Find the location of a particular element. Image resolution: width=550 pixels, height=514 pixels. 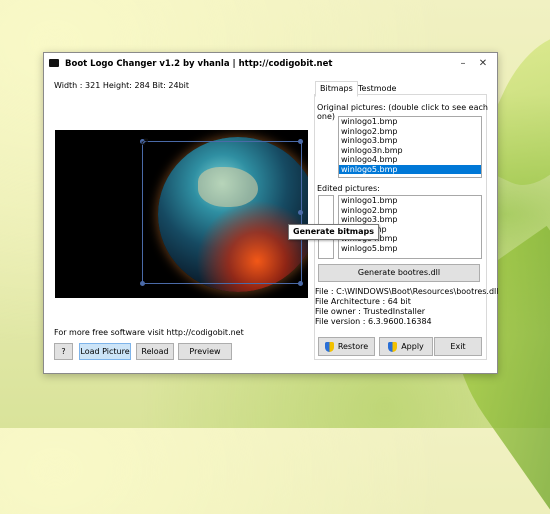

tab-bitmaps: Bitmaps is located at coordinates (336, 89).